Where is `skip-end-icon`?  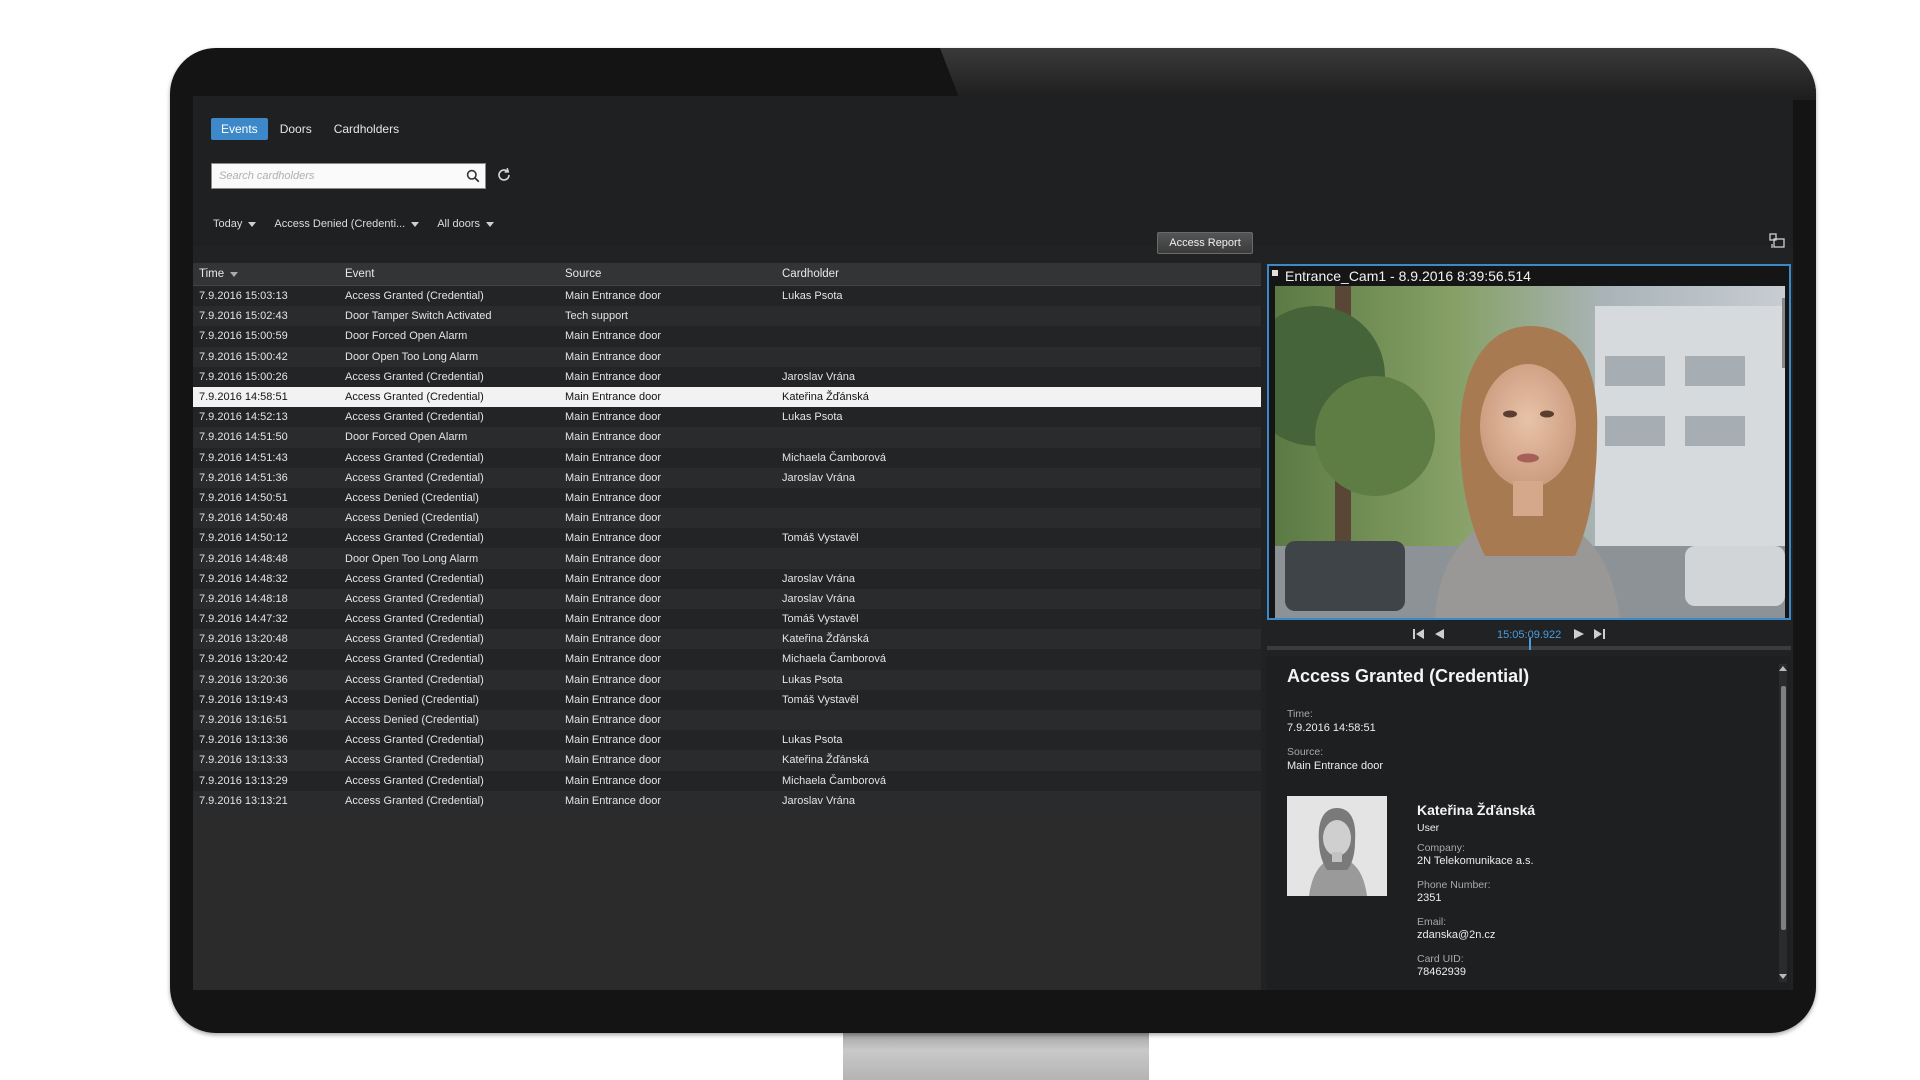
skip-end-icon is located at coordinates (1599, 634).